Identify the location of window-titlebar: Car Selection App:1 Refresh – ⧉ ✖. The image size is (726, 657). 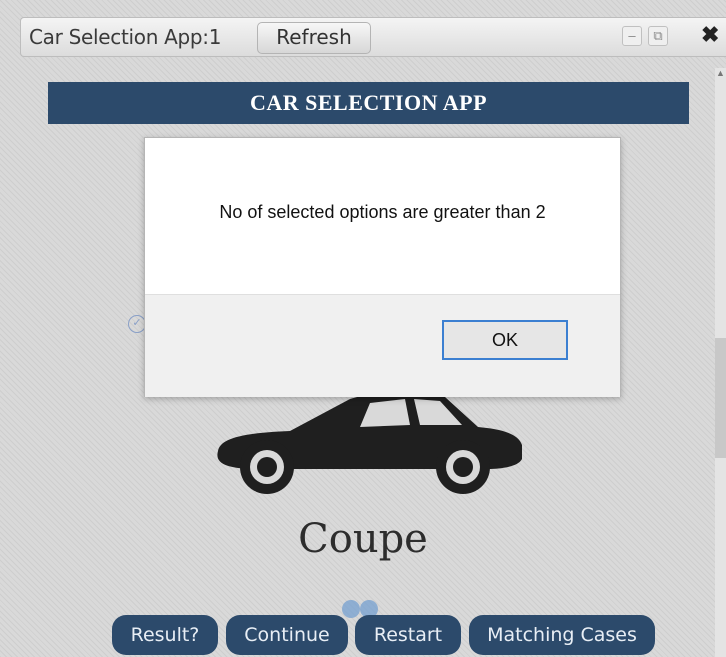
(373, 37).